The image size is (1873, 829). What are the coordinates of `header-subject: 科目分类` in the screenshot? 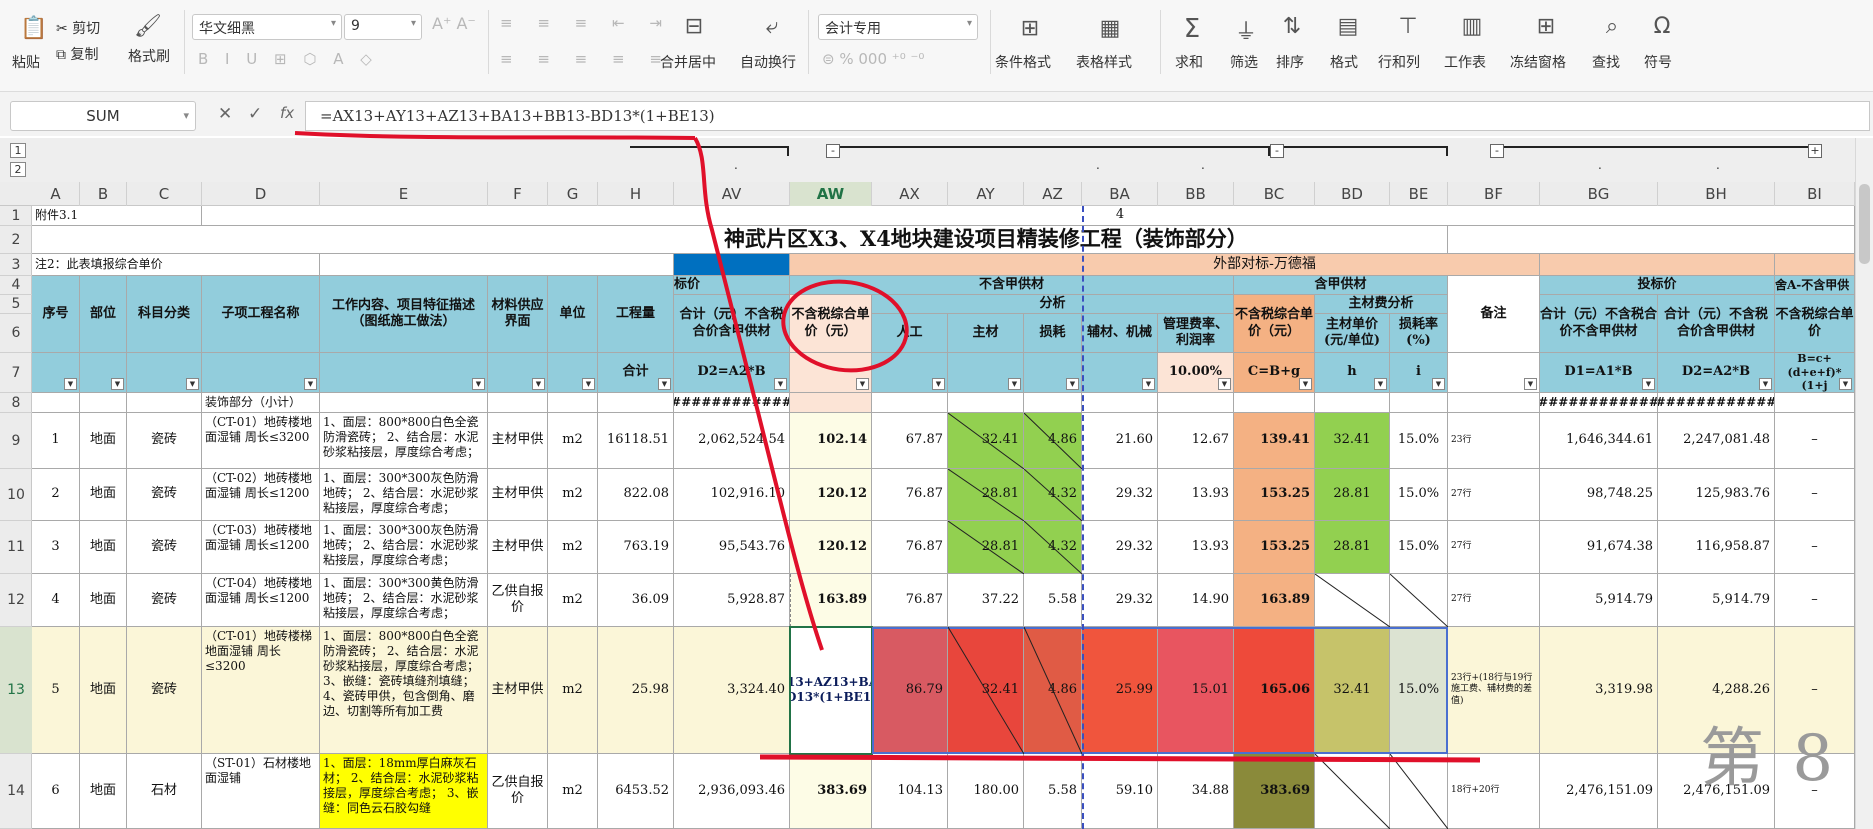 It's located at (164, 314).